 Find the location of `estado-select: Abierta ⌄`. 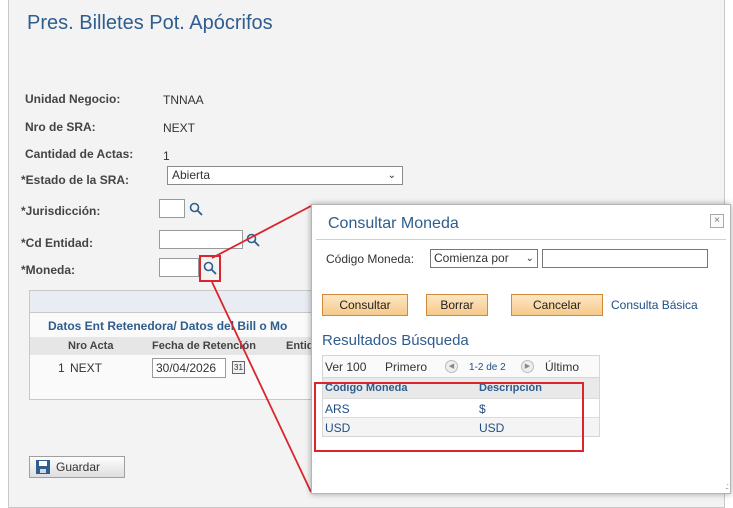

estado-select: Abierta ⌄ is located at coordinates (285, 175).